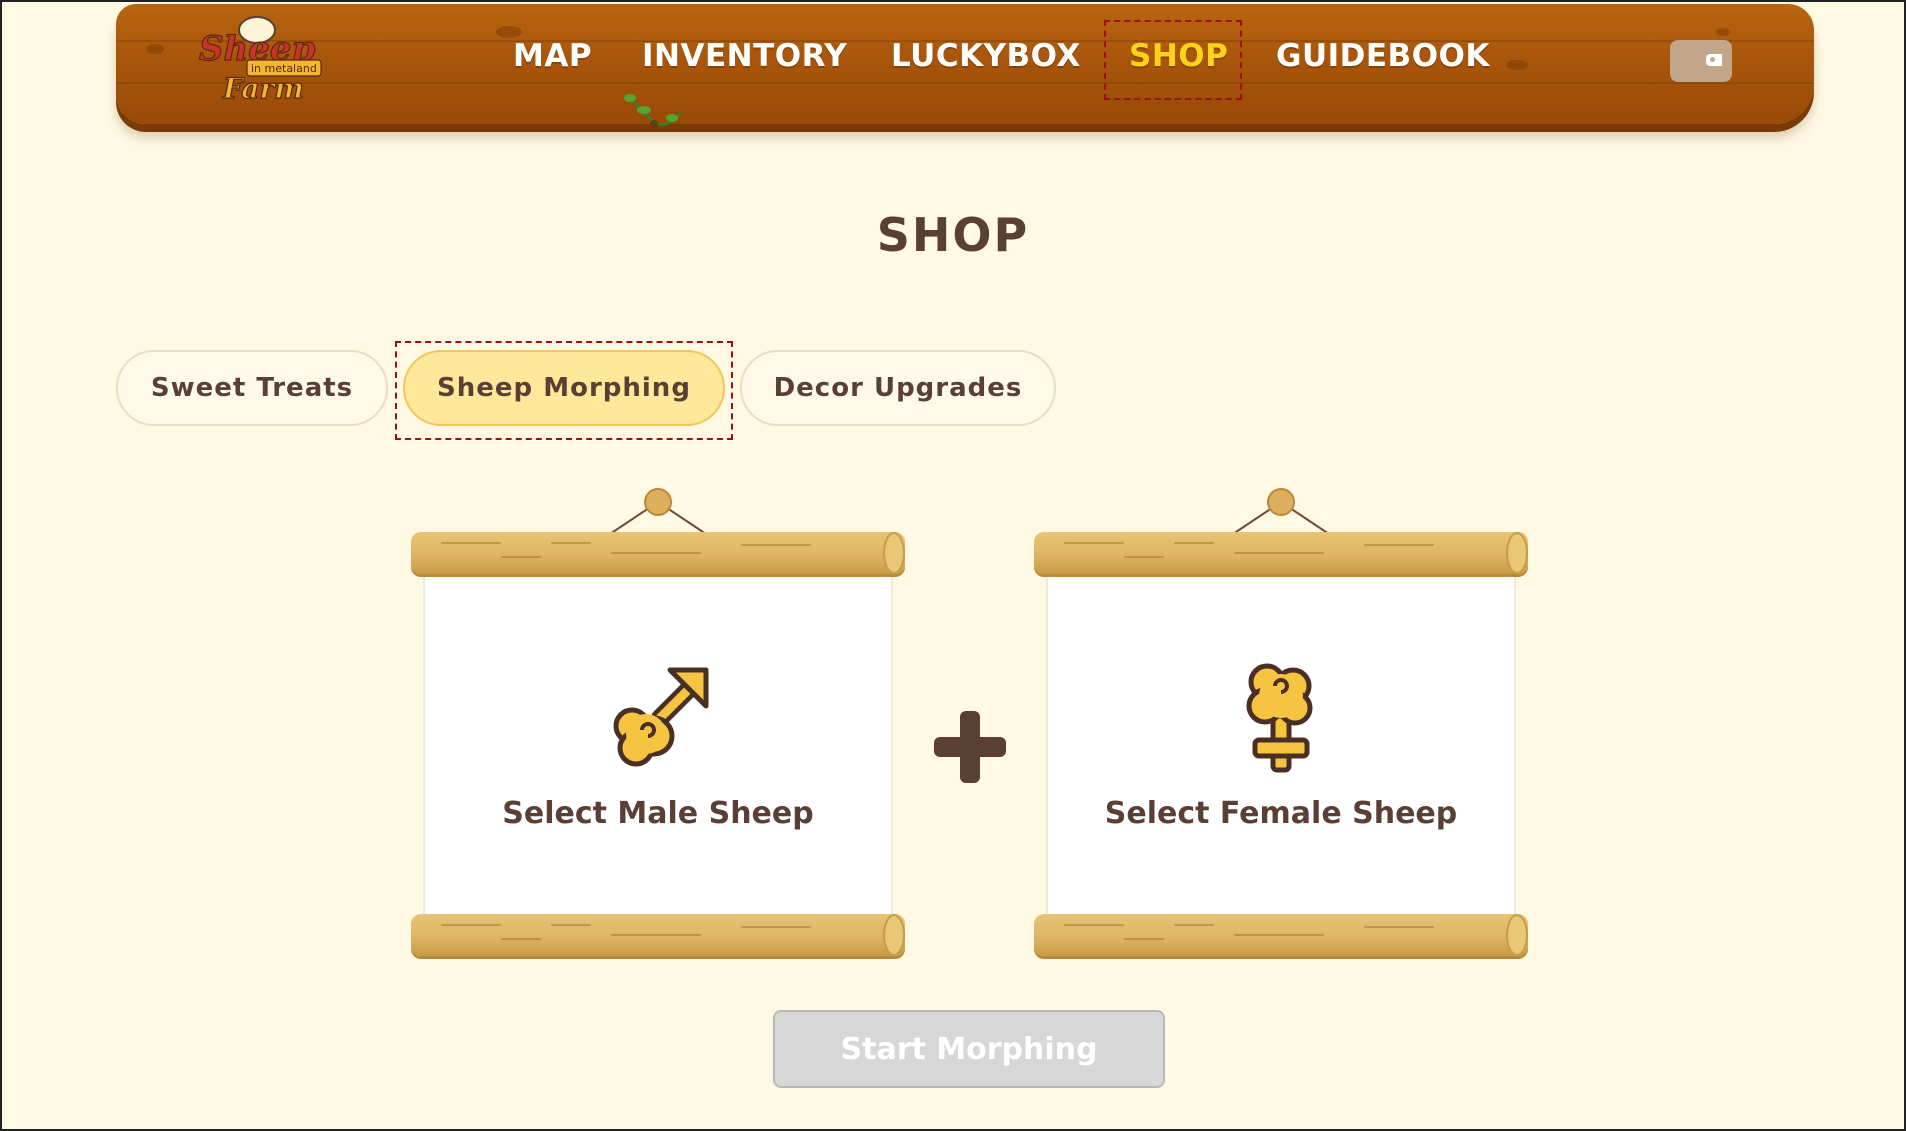 Image resolution: width=1906 pixels, height=1131 pixels. Describe the element at coordinates (658, 813) in the screenshot. I see `select-male-sheep-label: Select Male Sheep` at that location.